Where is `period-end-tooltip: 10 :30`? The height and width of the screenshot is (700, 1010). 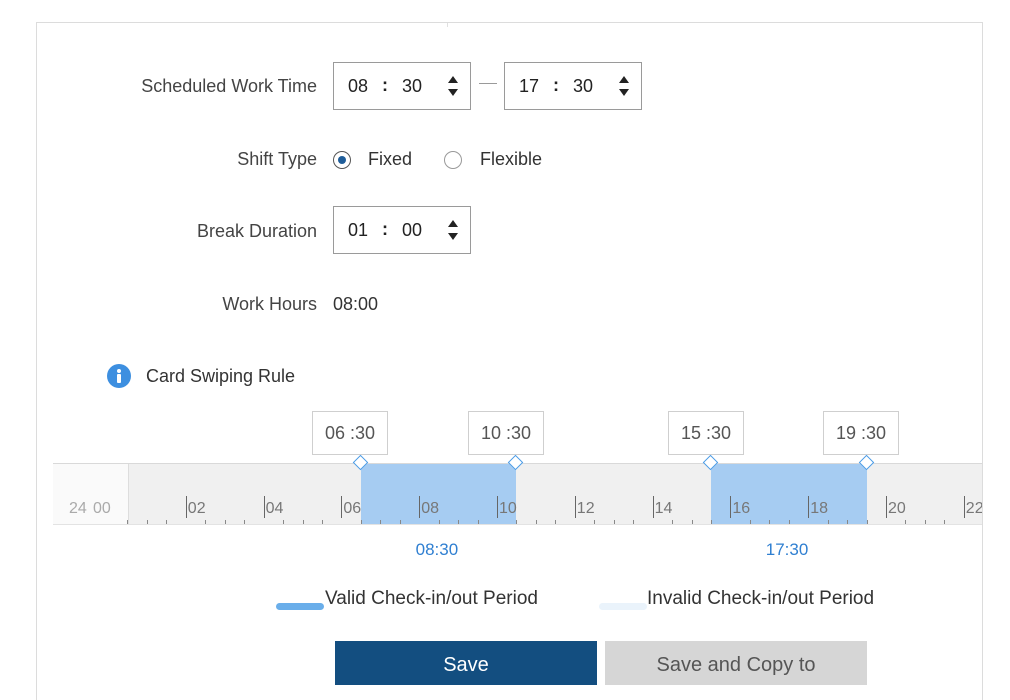
period-end-tooltip: 10 :30 is located at coordinates (506, 433).